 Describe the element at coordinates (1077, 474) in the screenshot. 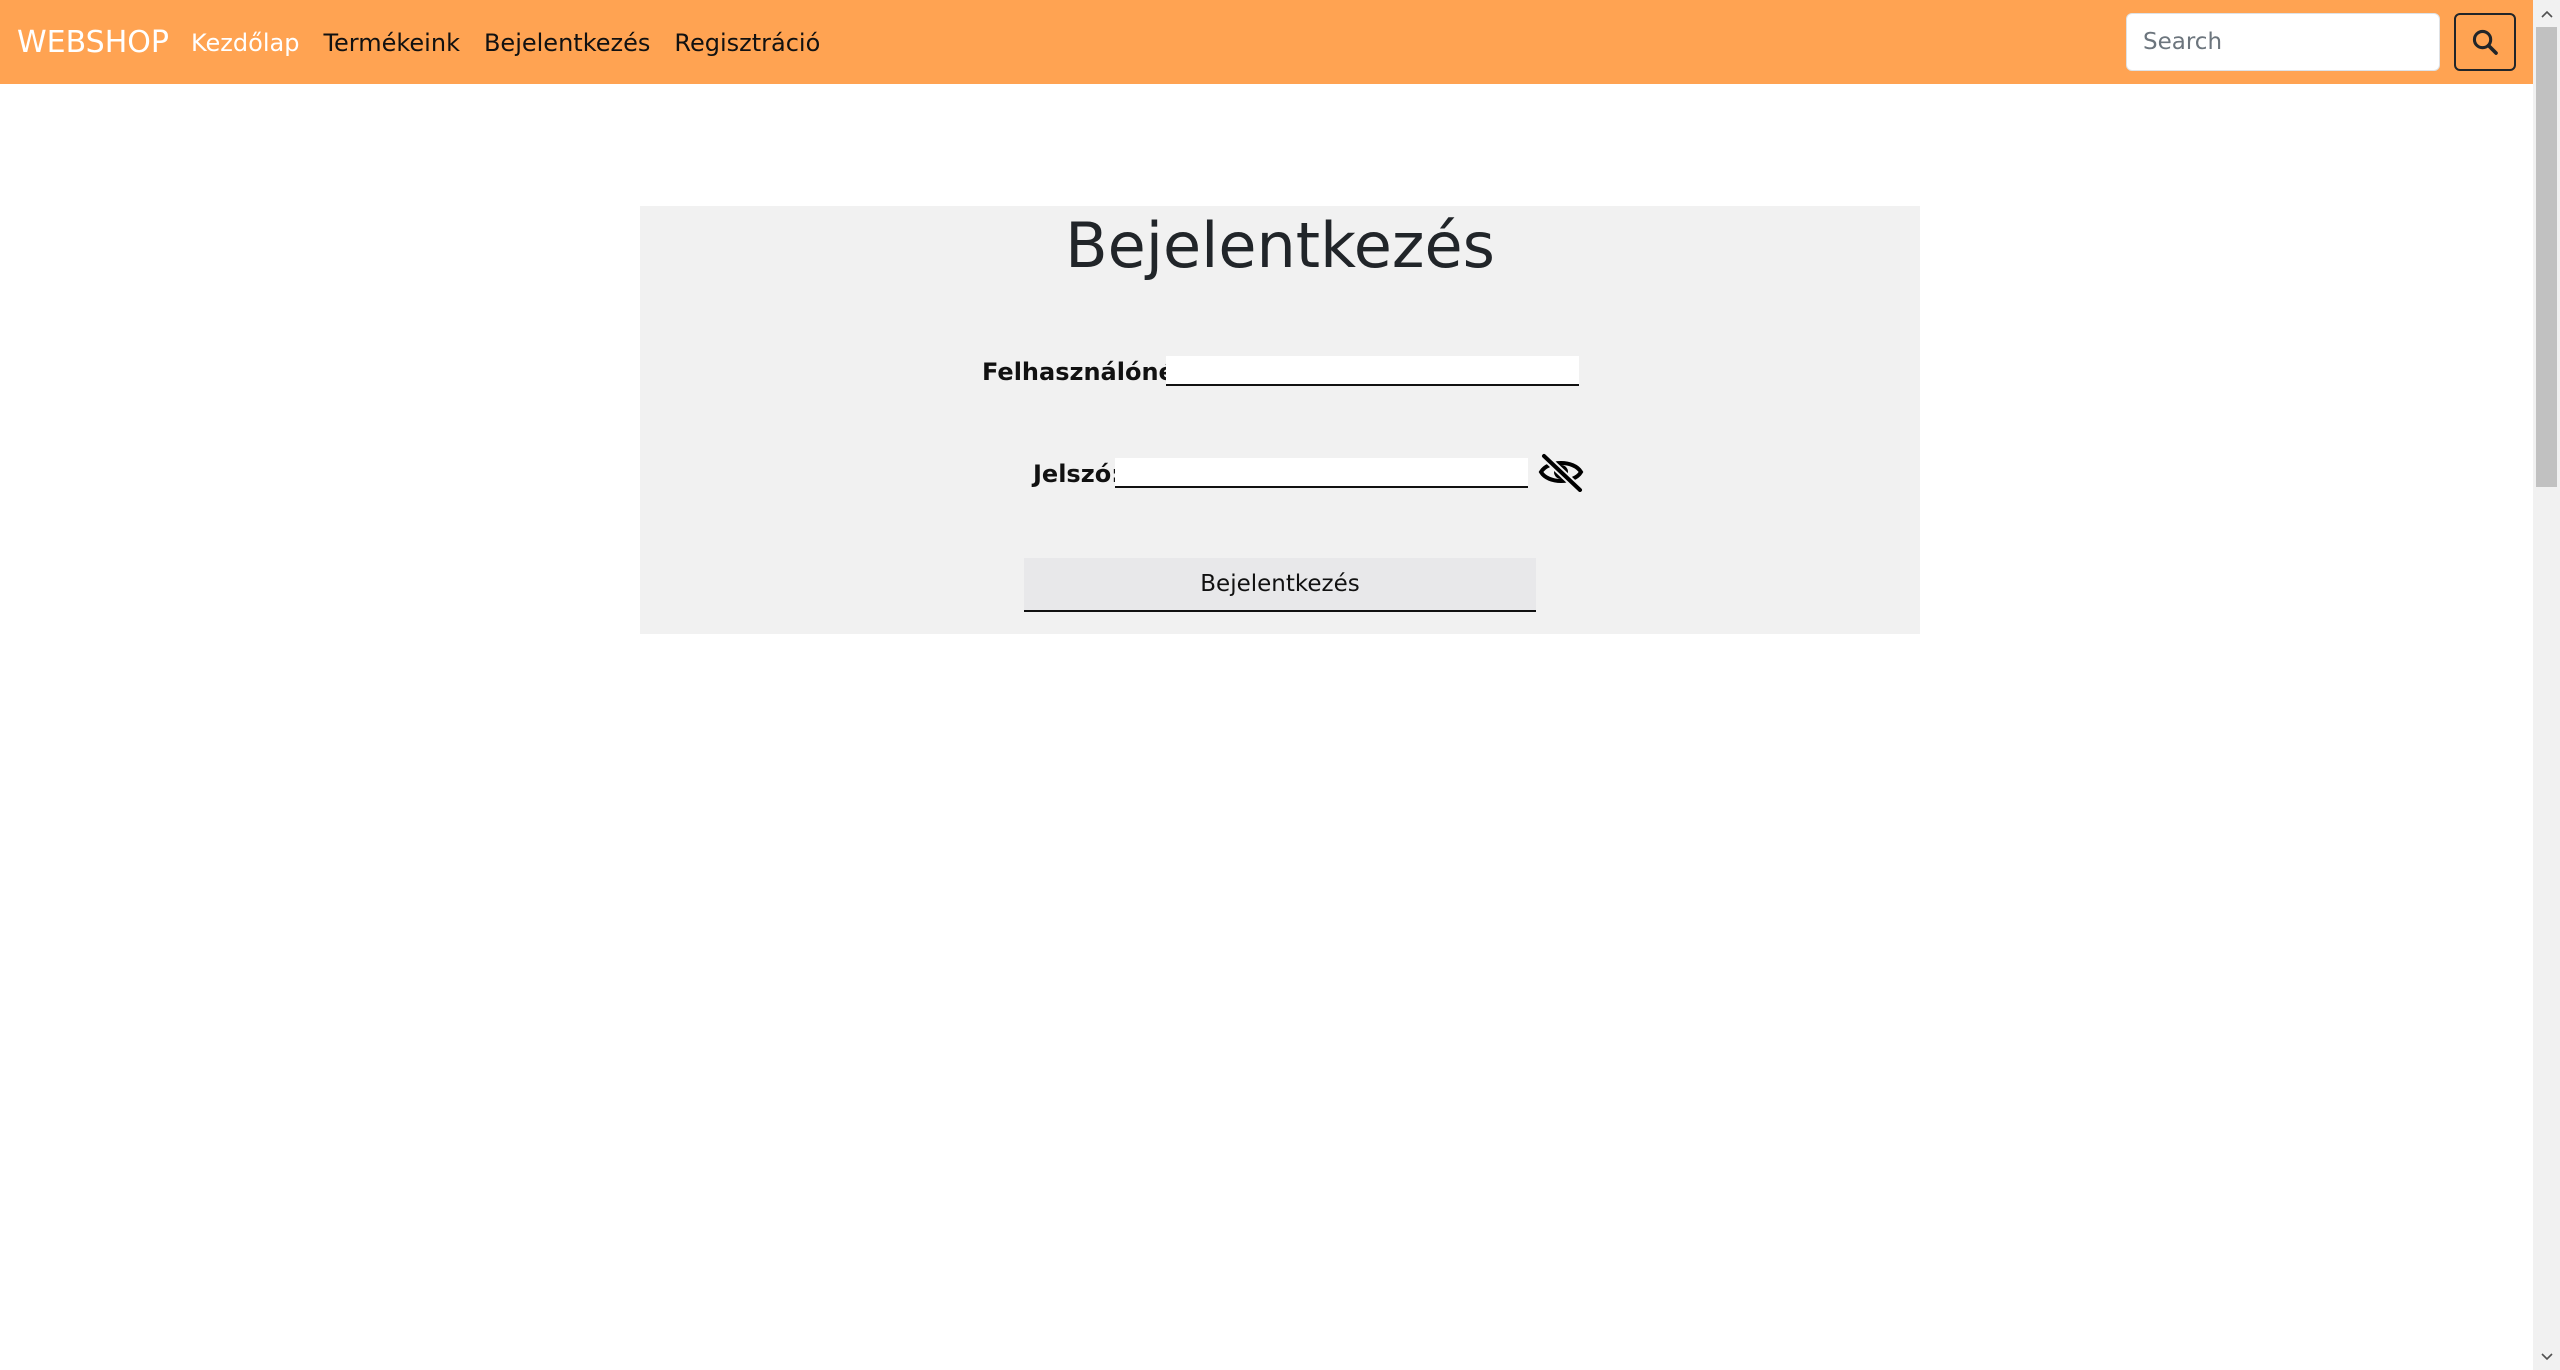

I see `password-label: Jelszó:` at that location.